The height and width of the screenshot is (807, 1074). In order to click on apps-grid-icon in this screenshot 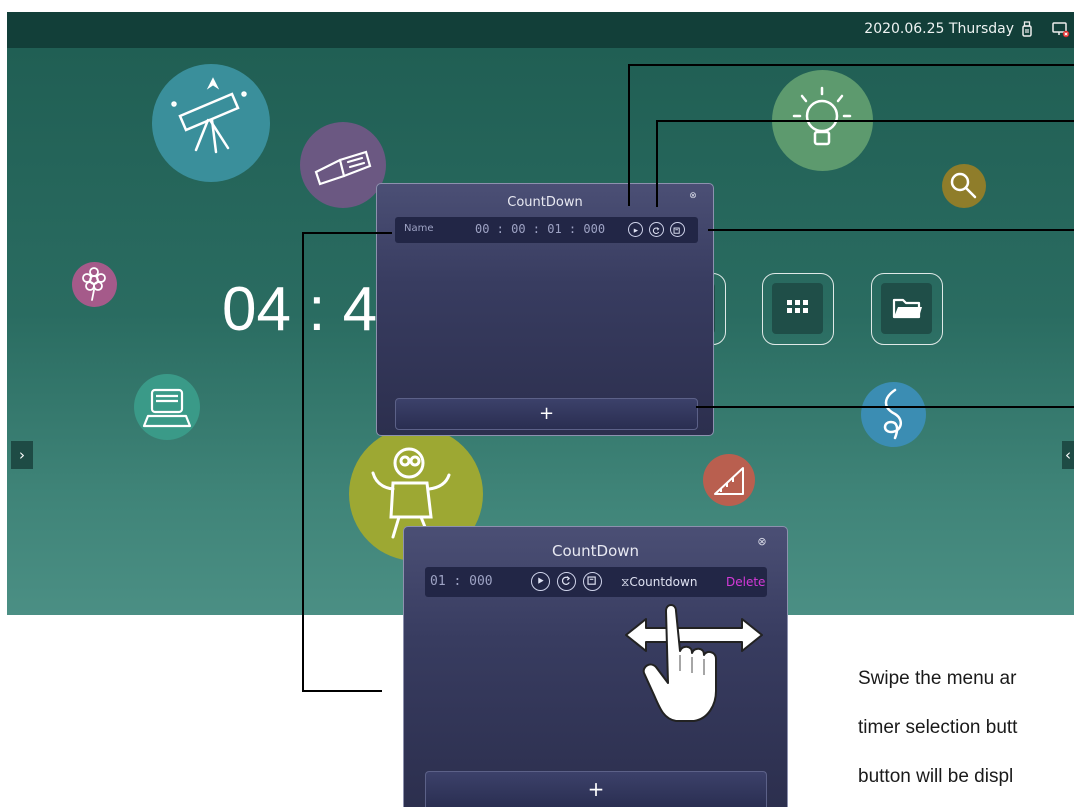, I will do `click(797, 306)`.